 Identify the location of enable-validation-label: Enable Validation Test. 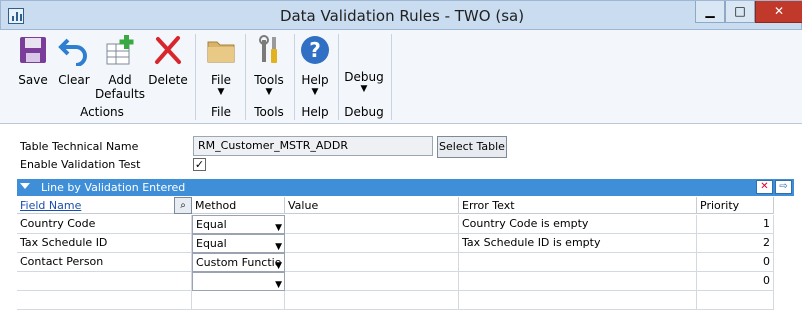
(80, 164).